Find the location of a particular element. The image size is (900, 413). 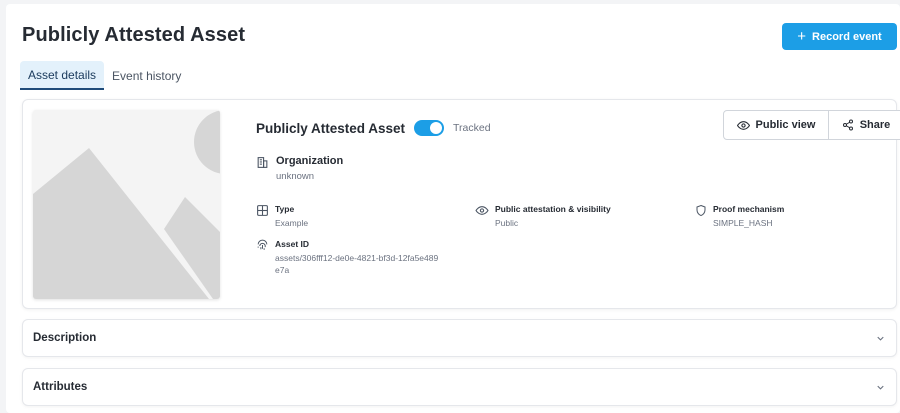

proof-value: SIMPLE_HASH is located at coordinates (743, 223).